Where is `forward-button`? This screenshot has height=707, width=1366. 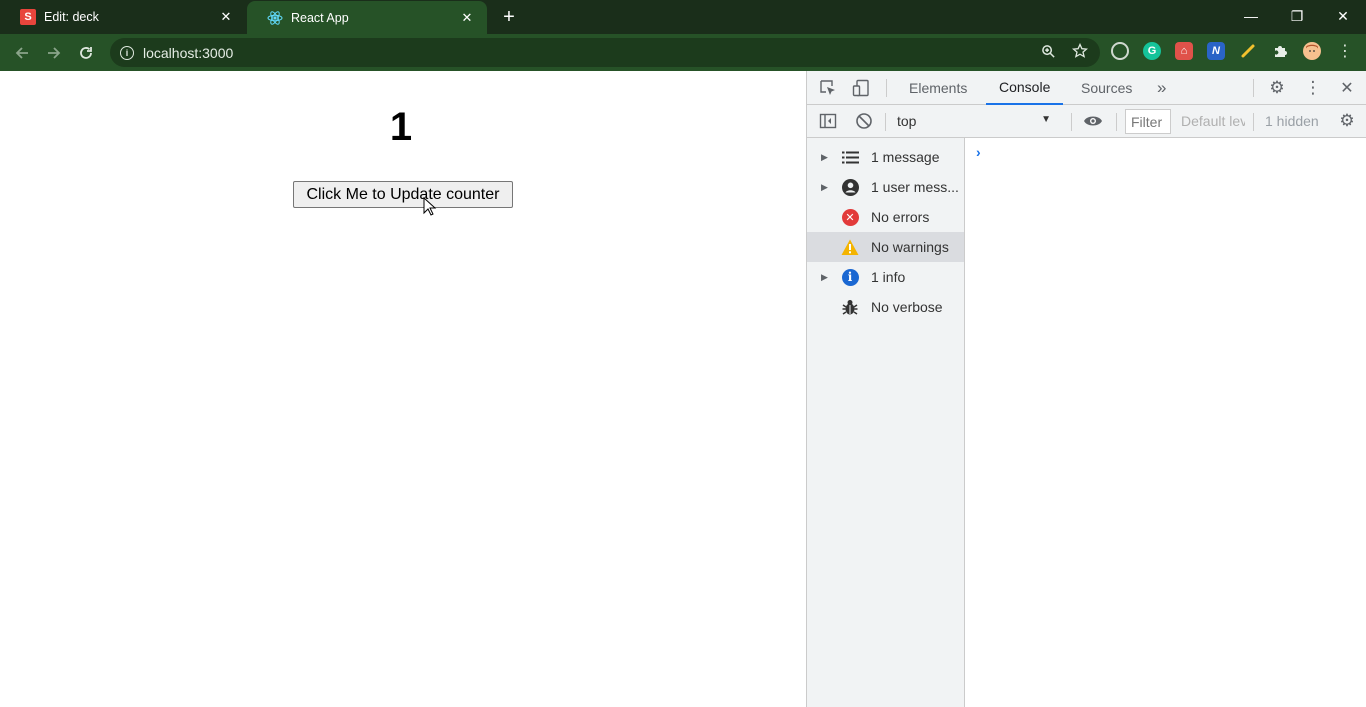
forward-button is located at coordinates (54, 53).